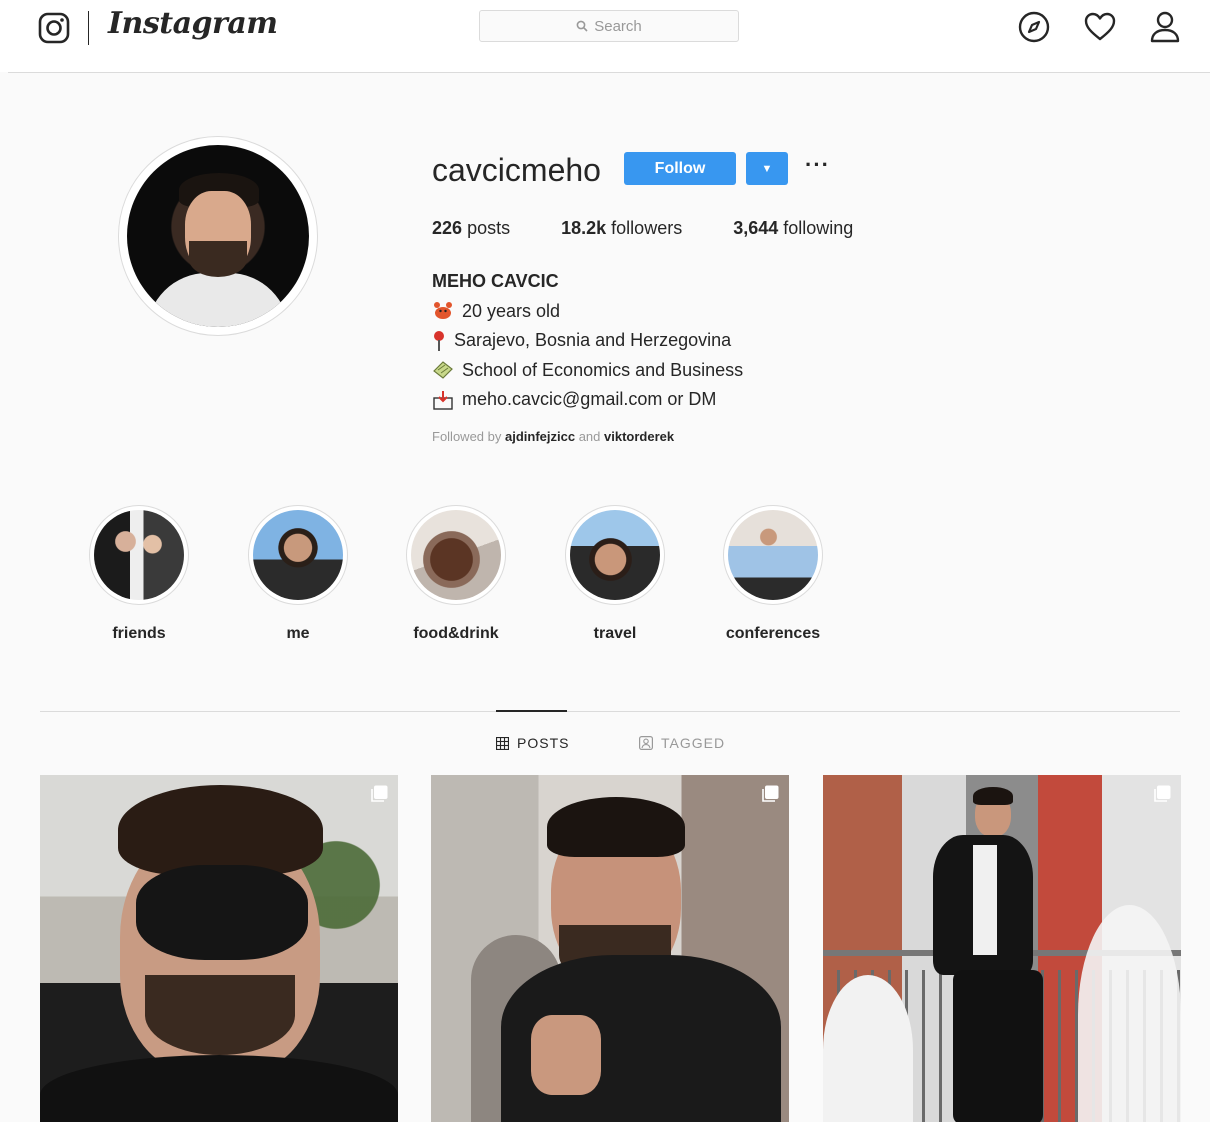  What do you see at coordinates (532, 743) in the screenshot?
I see `tab-posts: POSTS` at bounding box center [532, 743].